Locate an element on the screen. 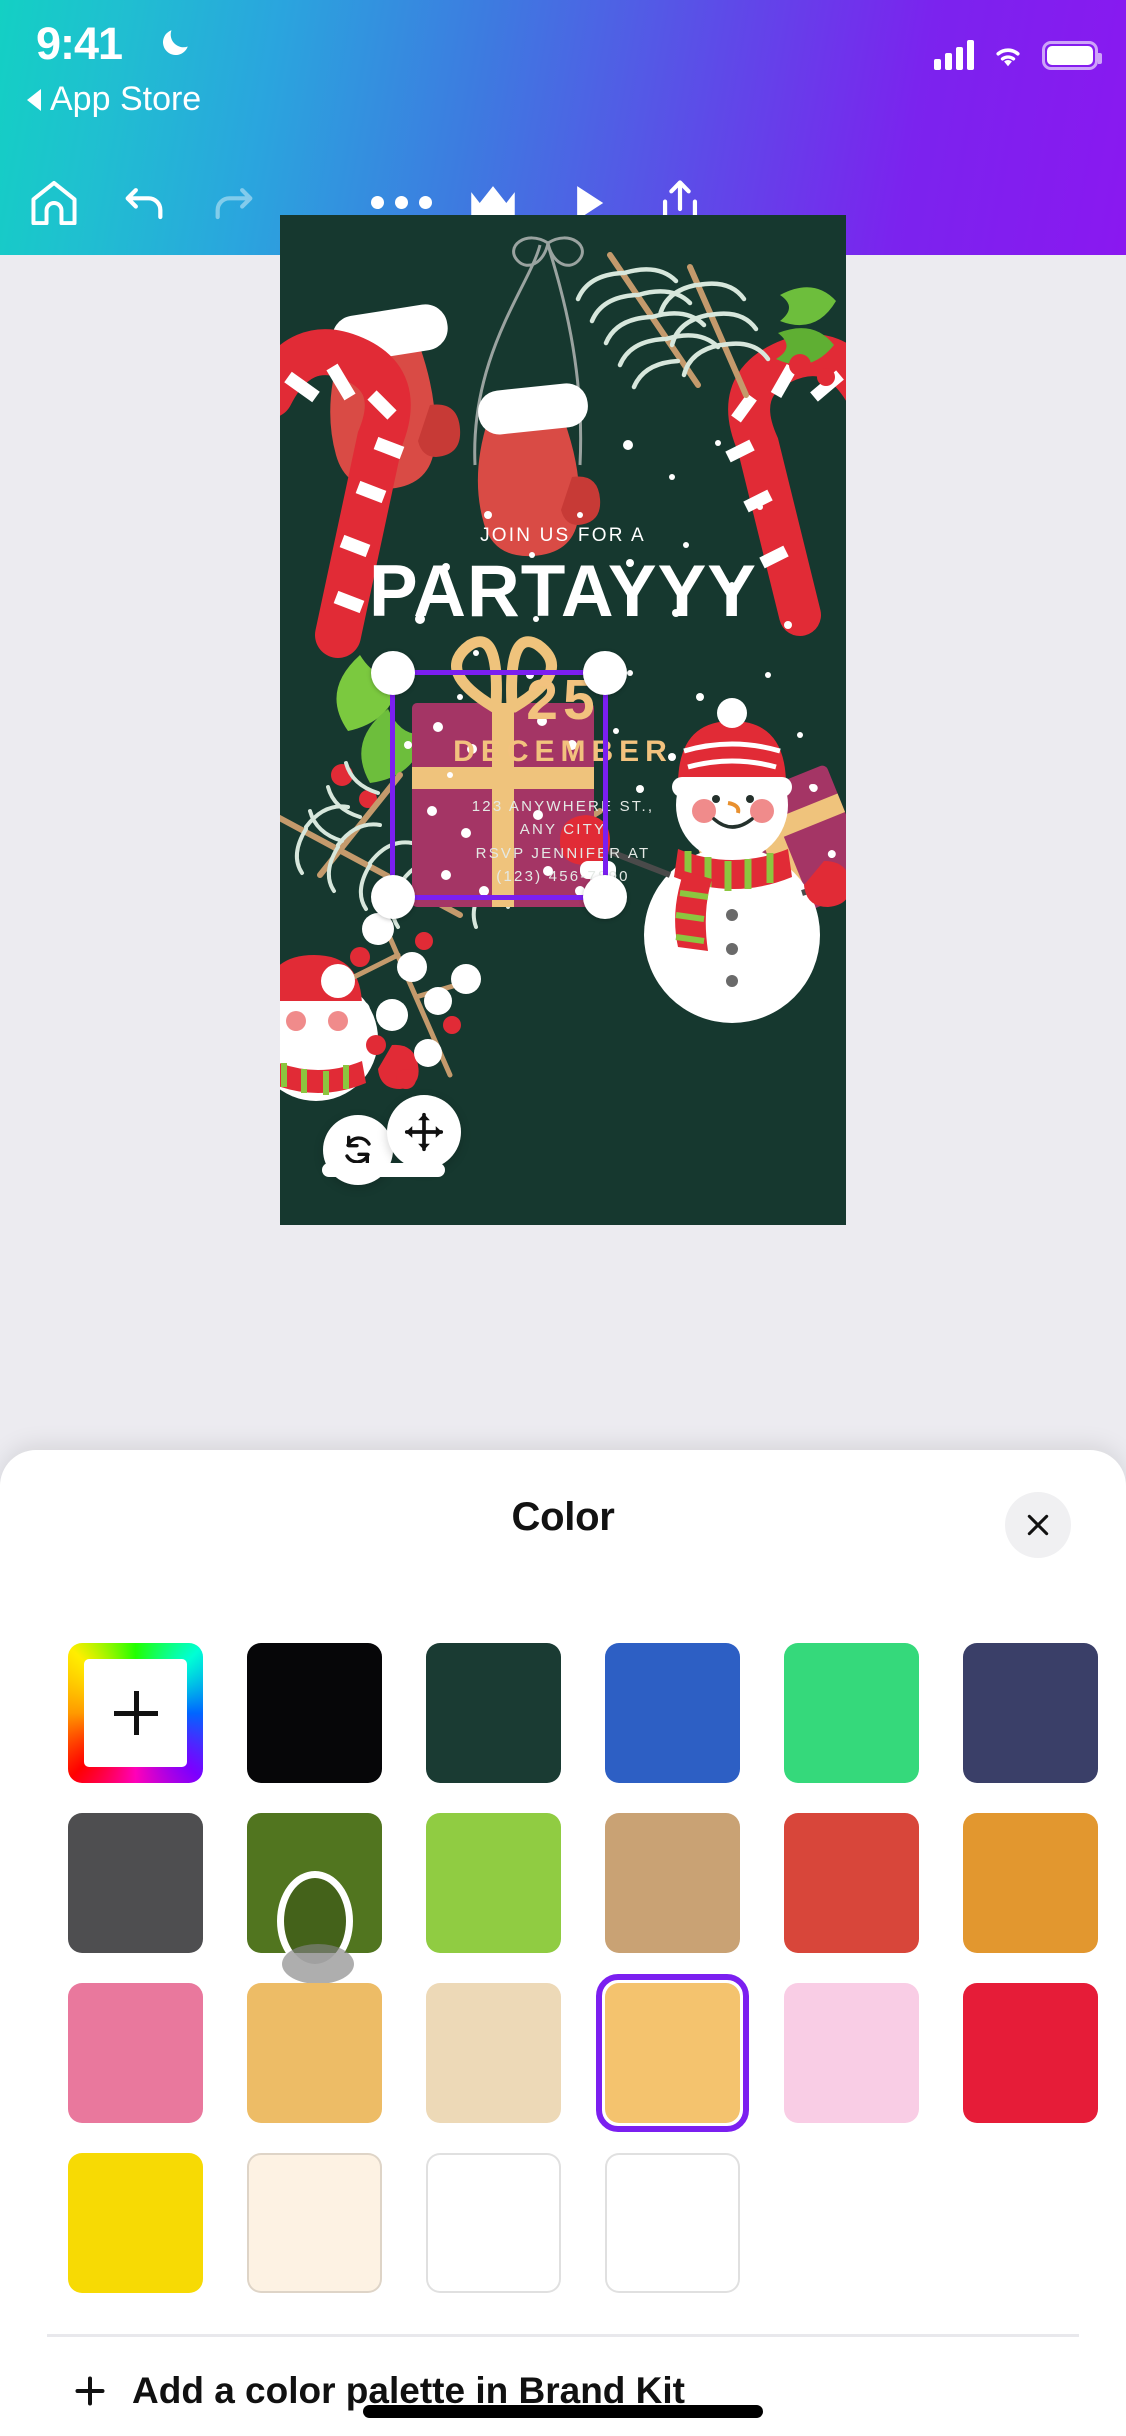 The width and height of the screenshot is (1126, 2436). move-button is located at coordinates (424, 1132).